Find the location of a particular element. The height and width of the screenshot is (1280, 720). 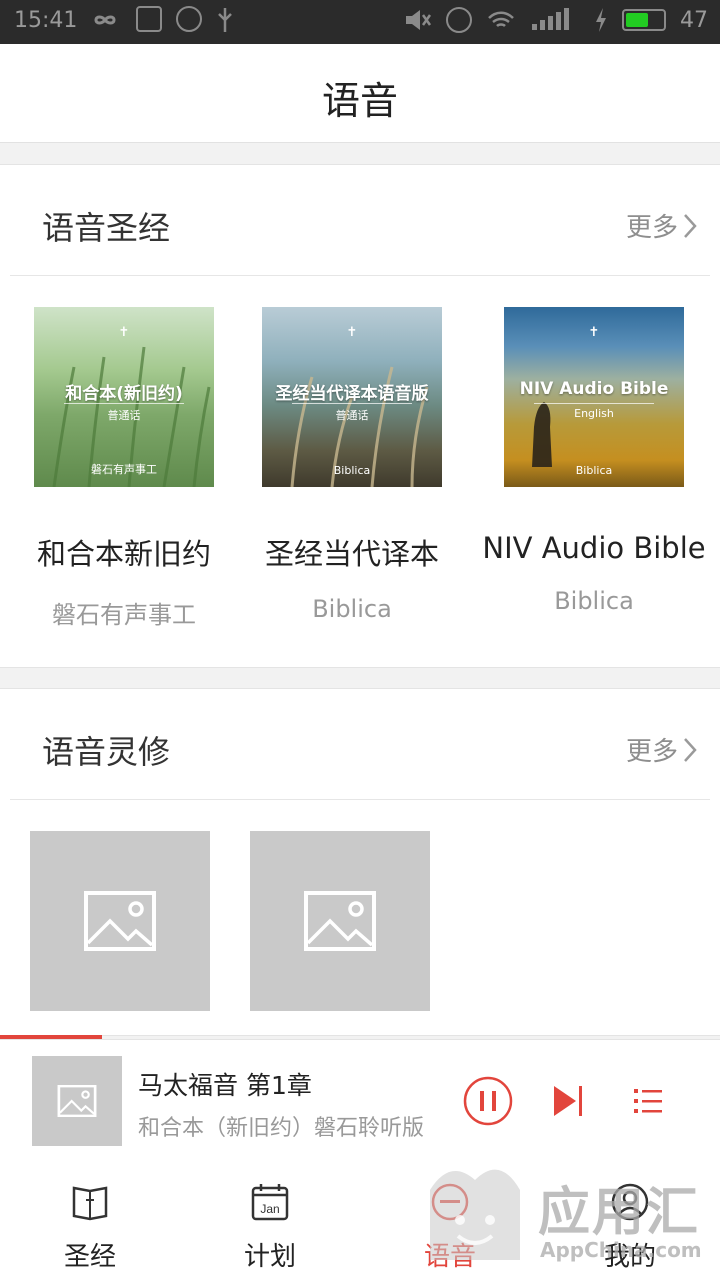

battery-icon is located at coordinates (644, 20).